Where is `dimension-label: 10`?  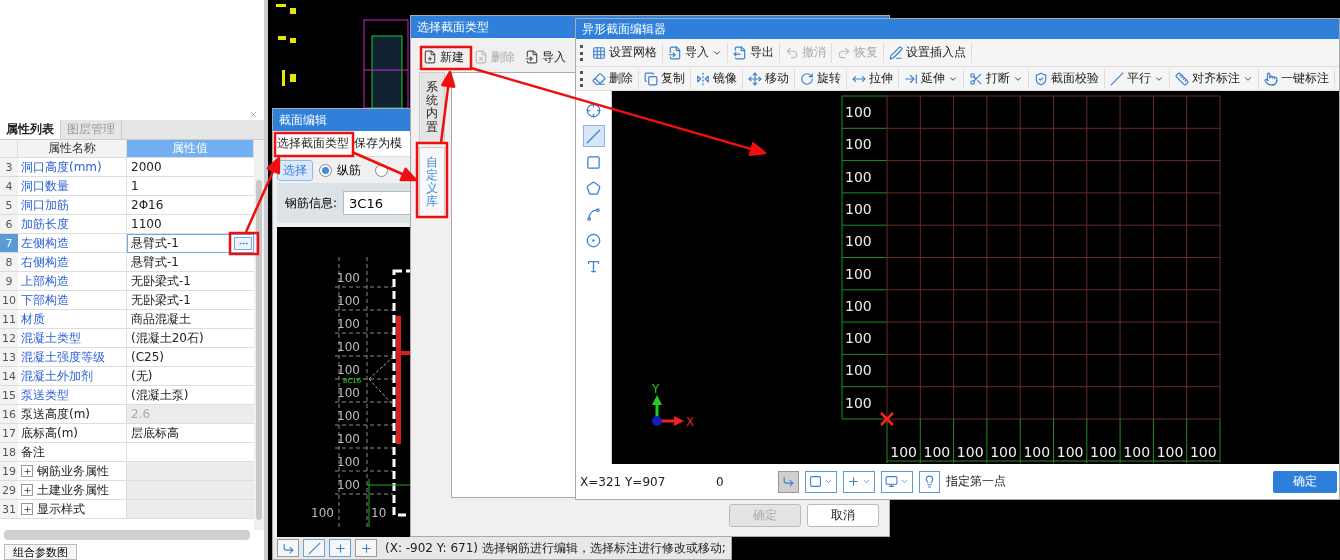
dimension-label: 10 is located at coordinates (379, 513).